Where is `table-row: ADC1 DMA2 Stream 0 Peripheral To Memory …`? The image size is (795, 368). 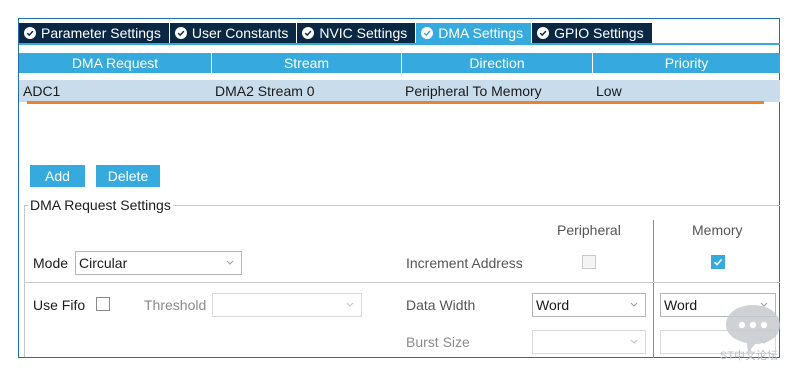 table-row: ADC1 DMA2 Stream 0 Peripheral To Memory … is located at coordinates (399, 91).